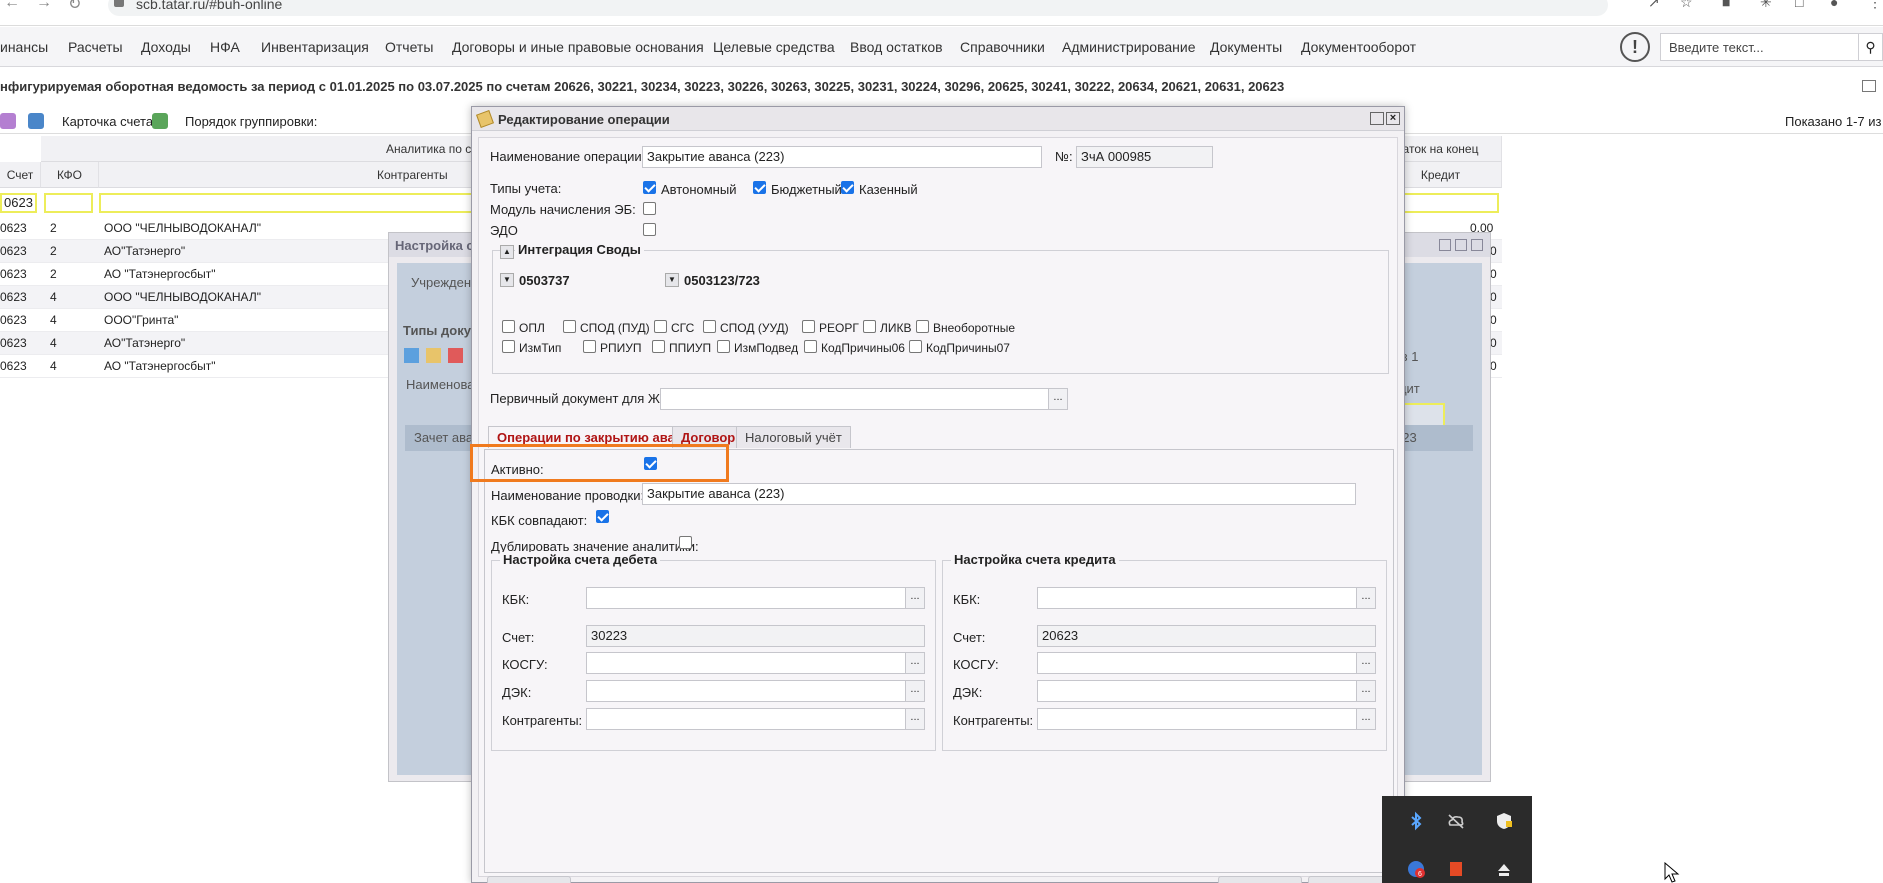 This screenshot has height=883, width=1883. I want to click on reorg-checkbox, so click(808, 326).